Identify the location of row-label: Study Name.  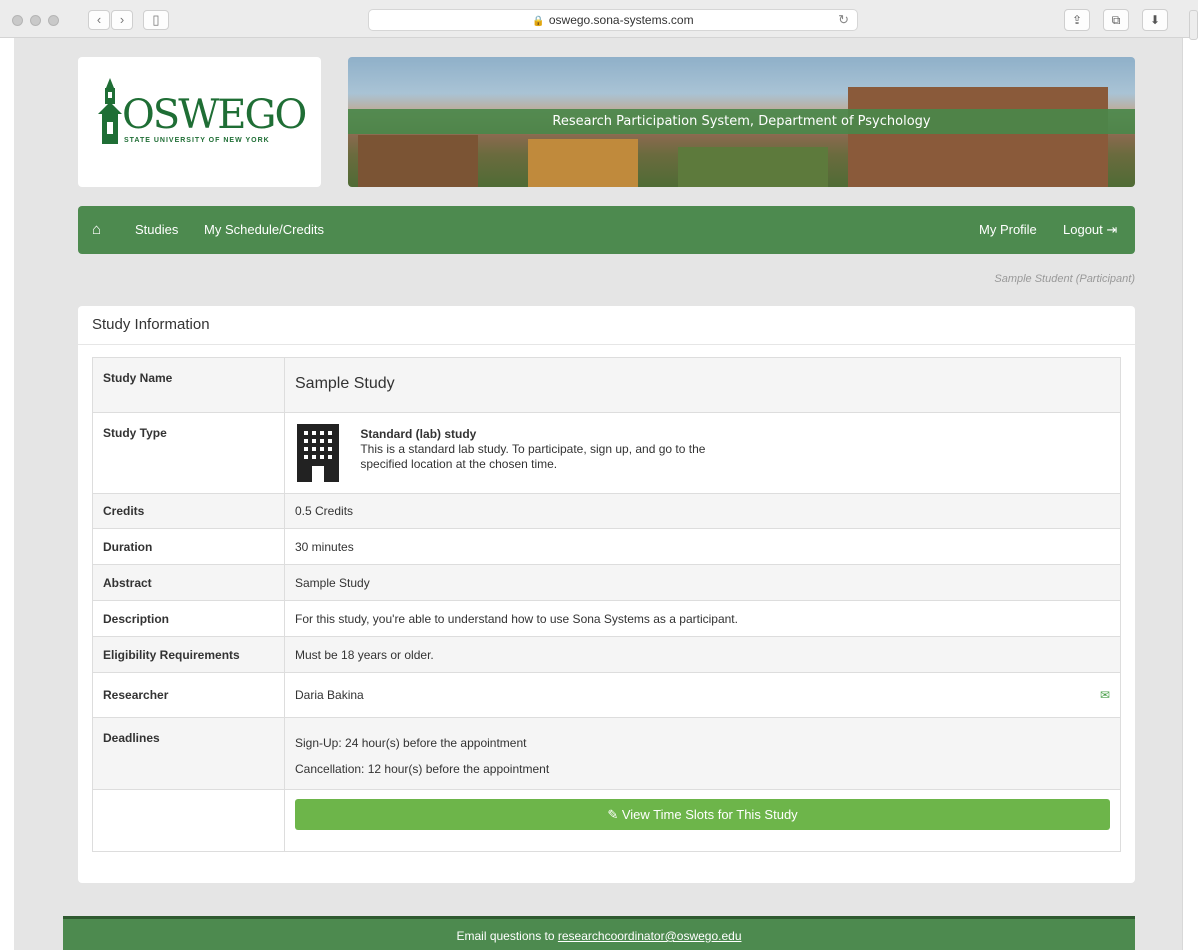
(188, 385).